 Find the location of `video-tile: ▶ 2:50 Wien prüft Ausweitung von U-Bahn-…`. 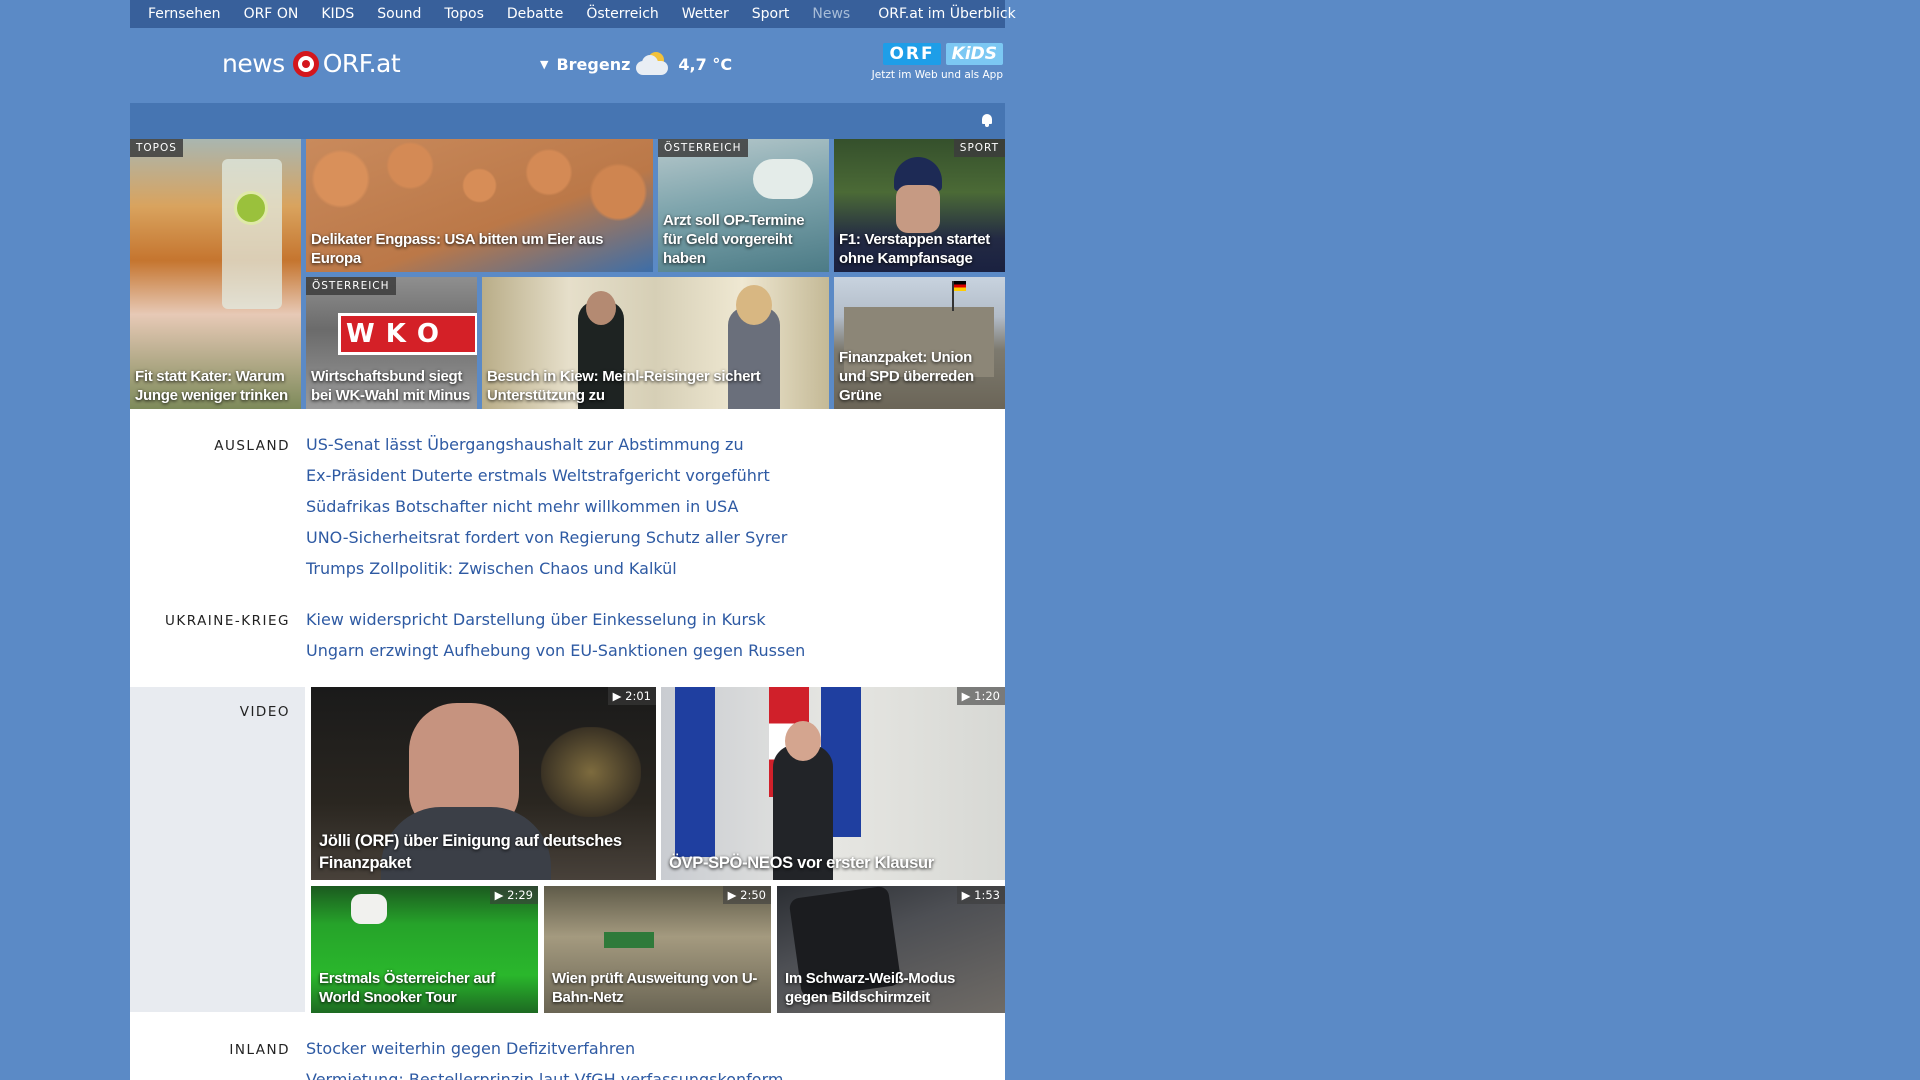

video-tile: ▶ 2:50 Wien prüft Ausweitung von U-Bahn-… is located at coordinates (657, 949).